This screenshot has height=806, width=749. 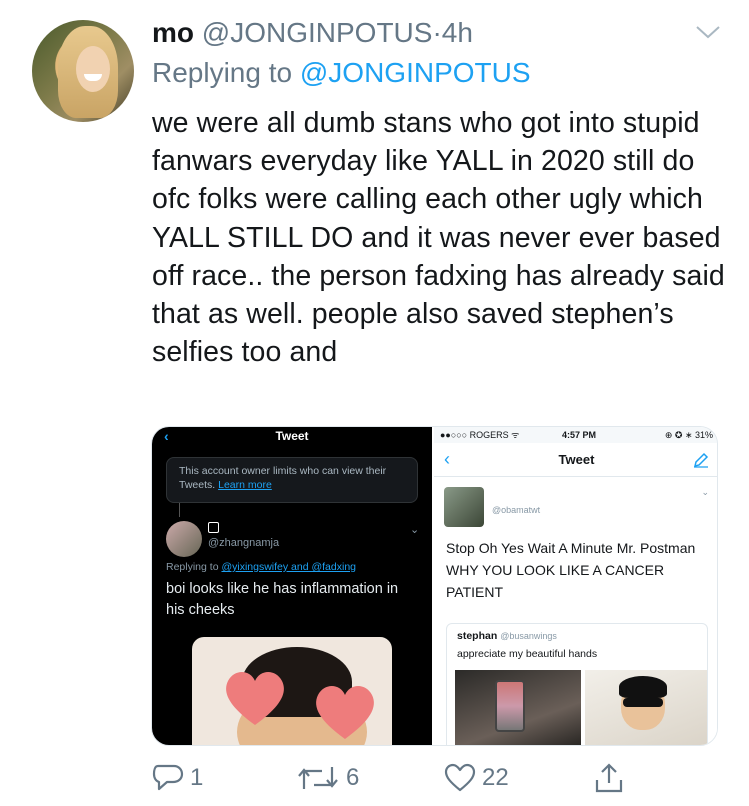 What do you see at coordinates (222, 72) in the screenshot?
I see `replying-prefix: Replying to` at bounding box center [222, 72].